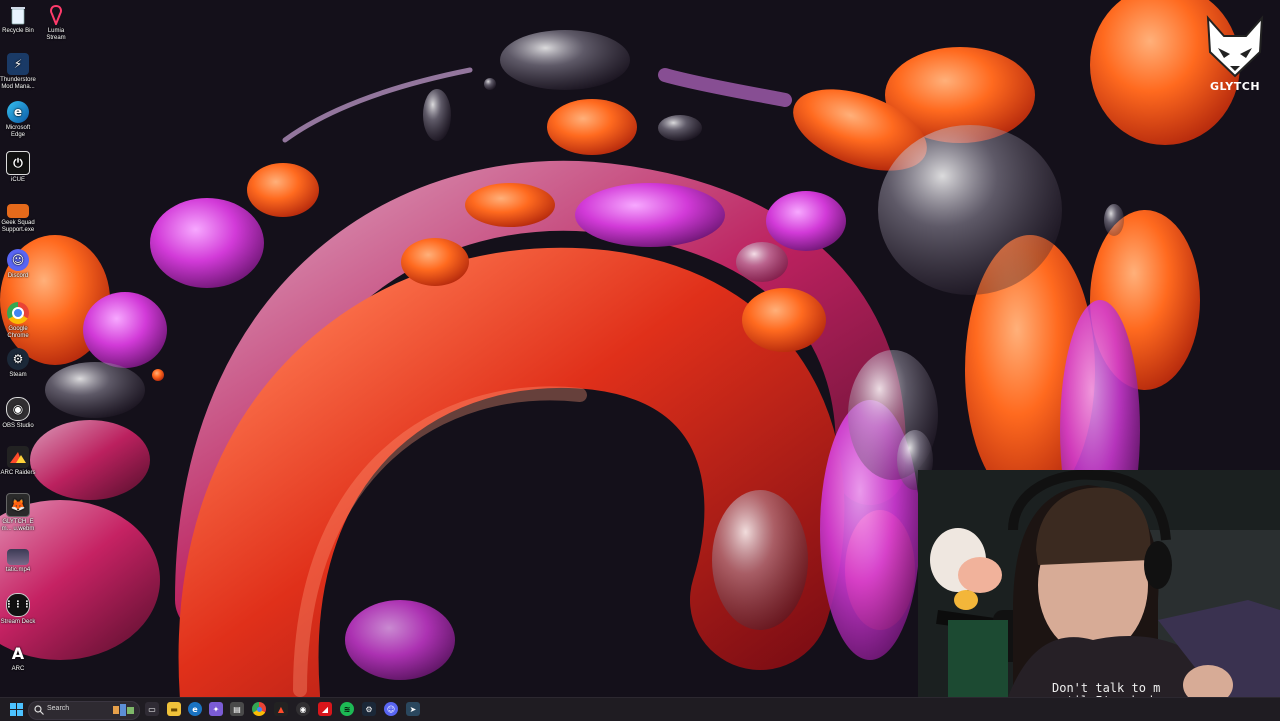 The height and width of the screenshot is (721, 1280). Describe the element at coordinates (123, 710) in the screenshot. I see `search-highlight-icon` at that location.